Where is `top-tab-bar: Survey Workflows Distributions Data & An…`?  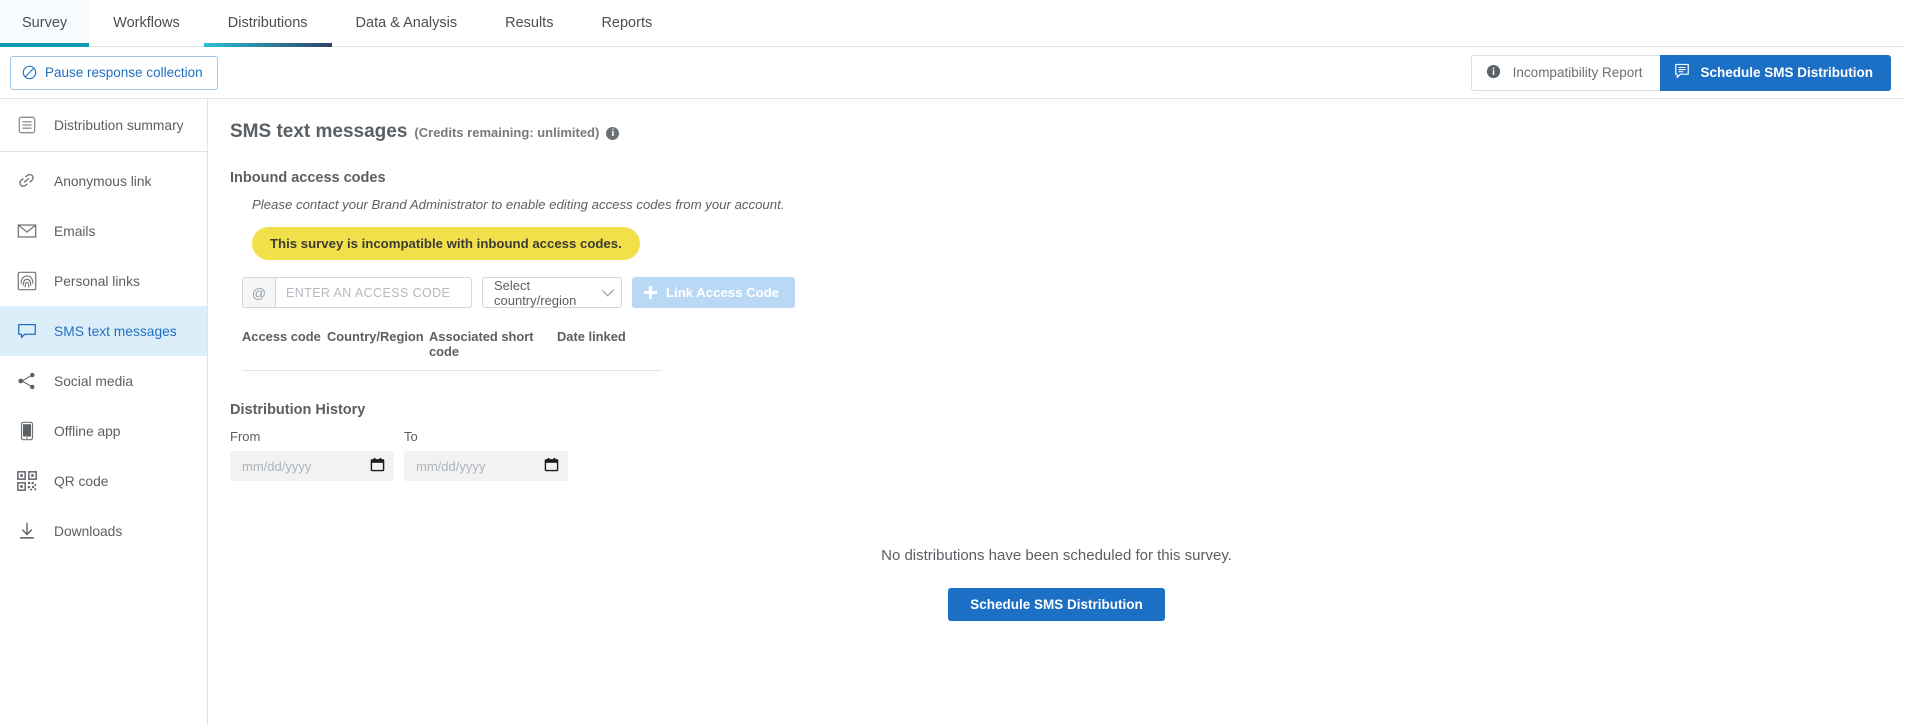
top-tab-bar: Survey Workflows Distributions Data & An… is located at coordinates (952, 23).